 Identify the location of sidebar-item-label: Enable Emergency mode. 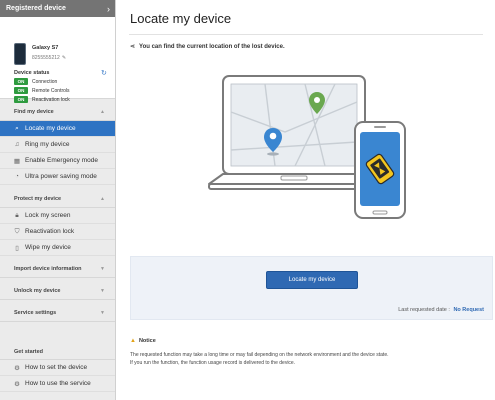
(61, 160).